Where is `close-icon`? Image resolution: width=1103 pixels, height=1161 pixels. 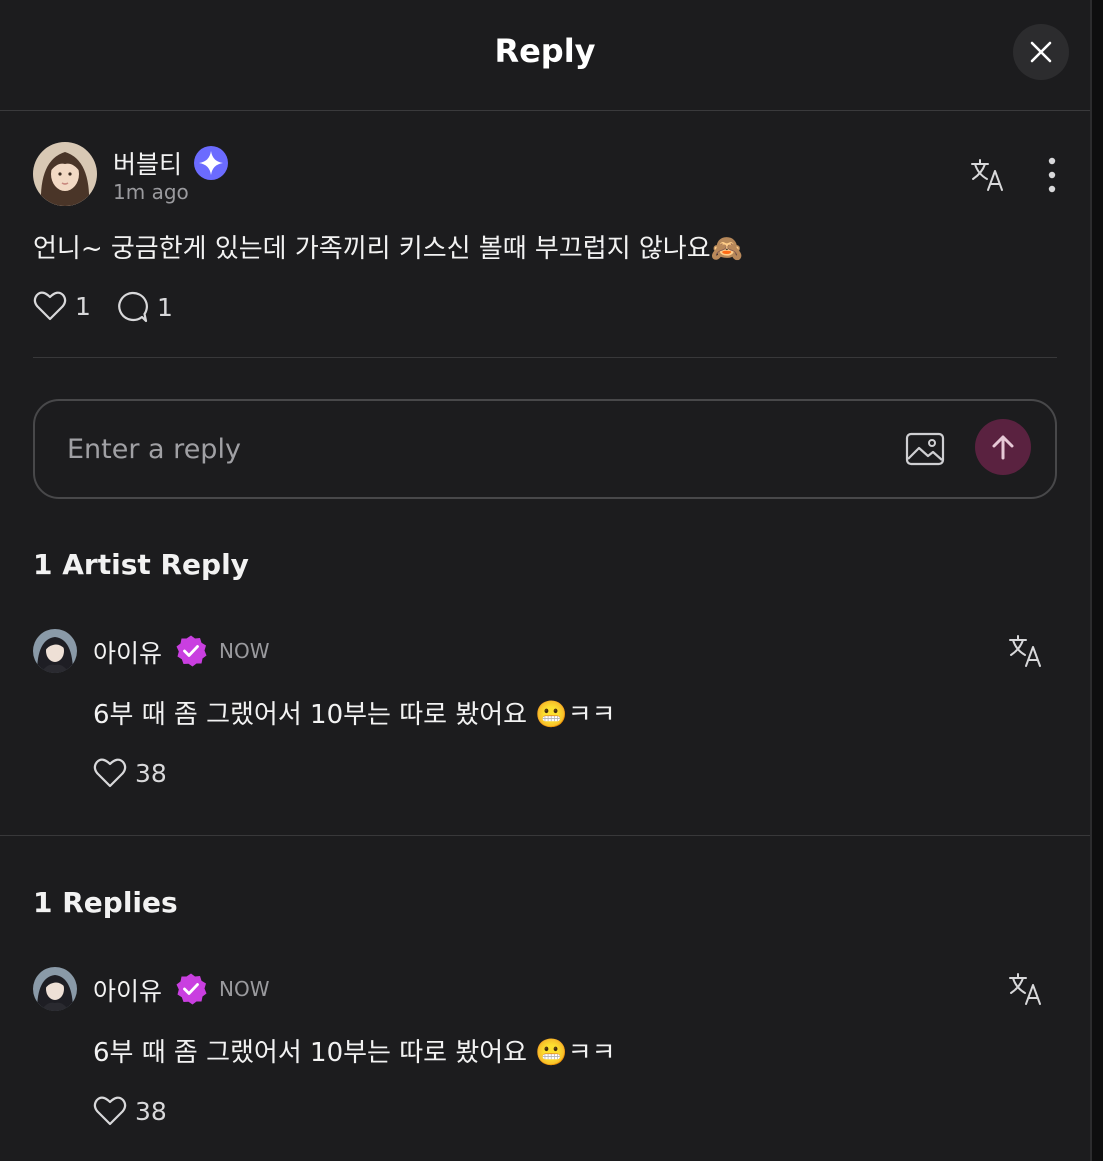 close-icon is located at coordinates (1041, 52).